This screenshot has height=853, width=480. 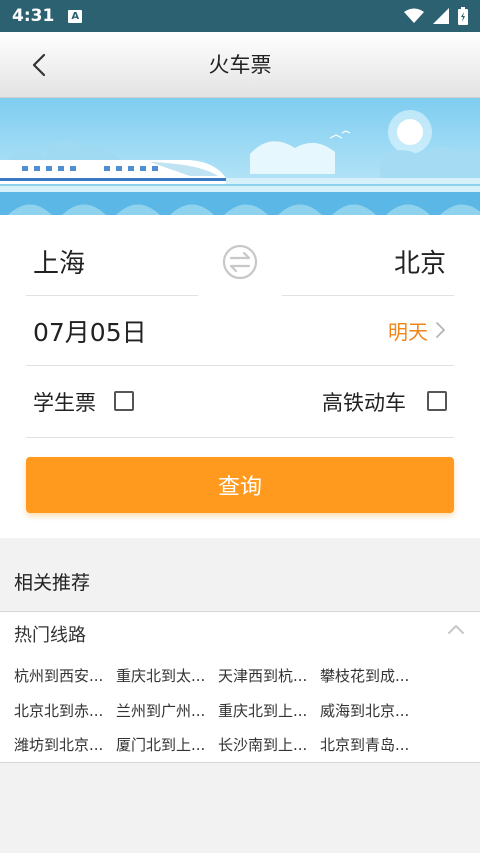 I want to click on title-bar: 火车票, so click(x=240, y=65).